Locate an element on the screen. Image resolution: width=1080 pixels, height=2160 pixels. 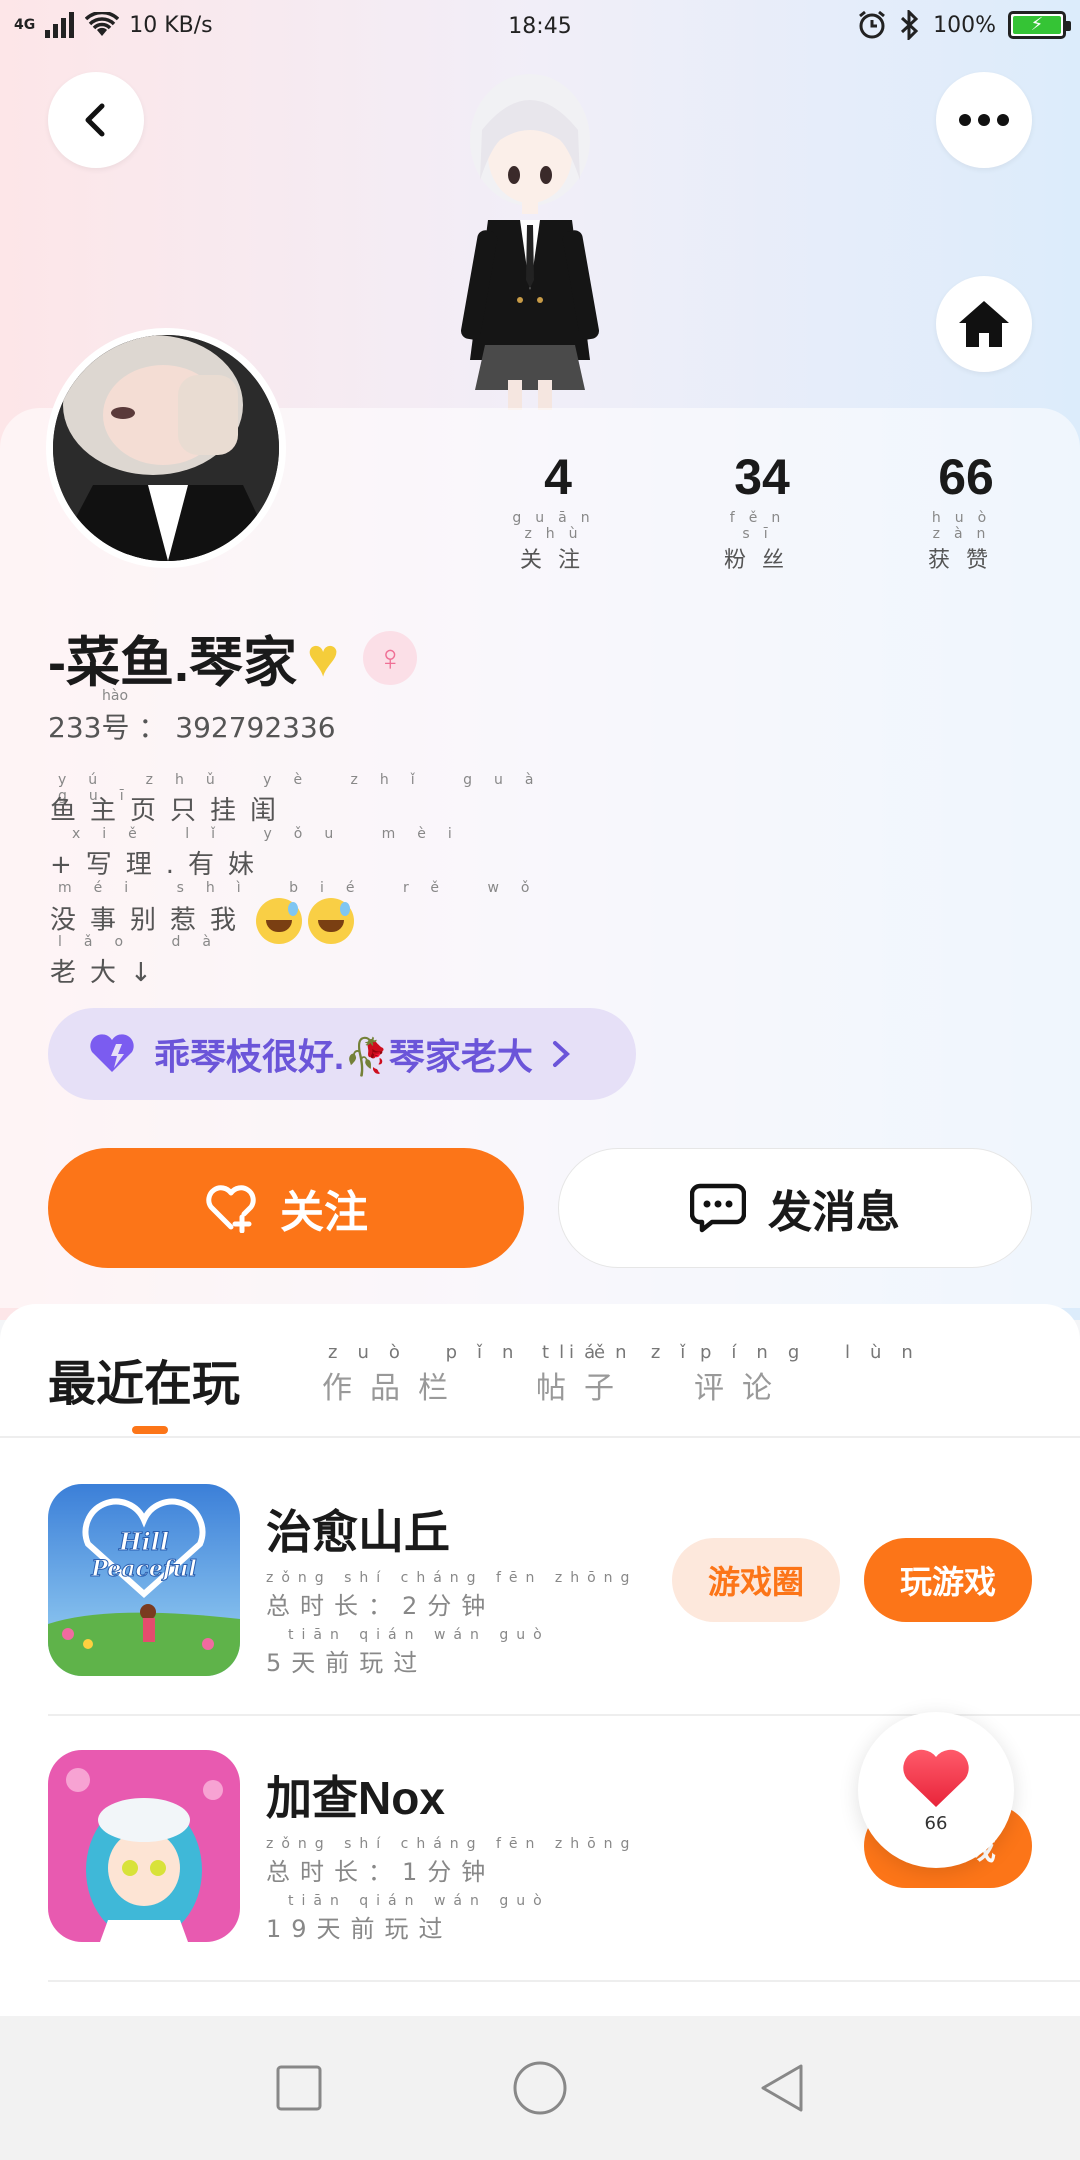
battery-icon: ⚡ is located at coordinates (1039, 25).